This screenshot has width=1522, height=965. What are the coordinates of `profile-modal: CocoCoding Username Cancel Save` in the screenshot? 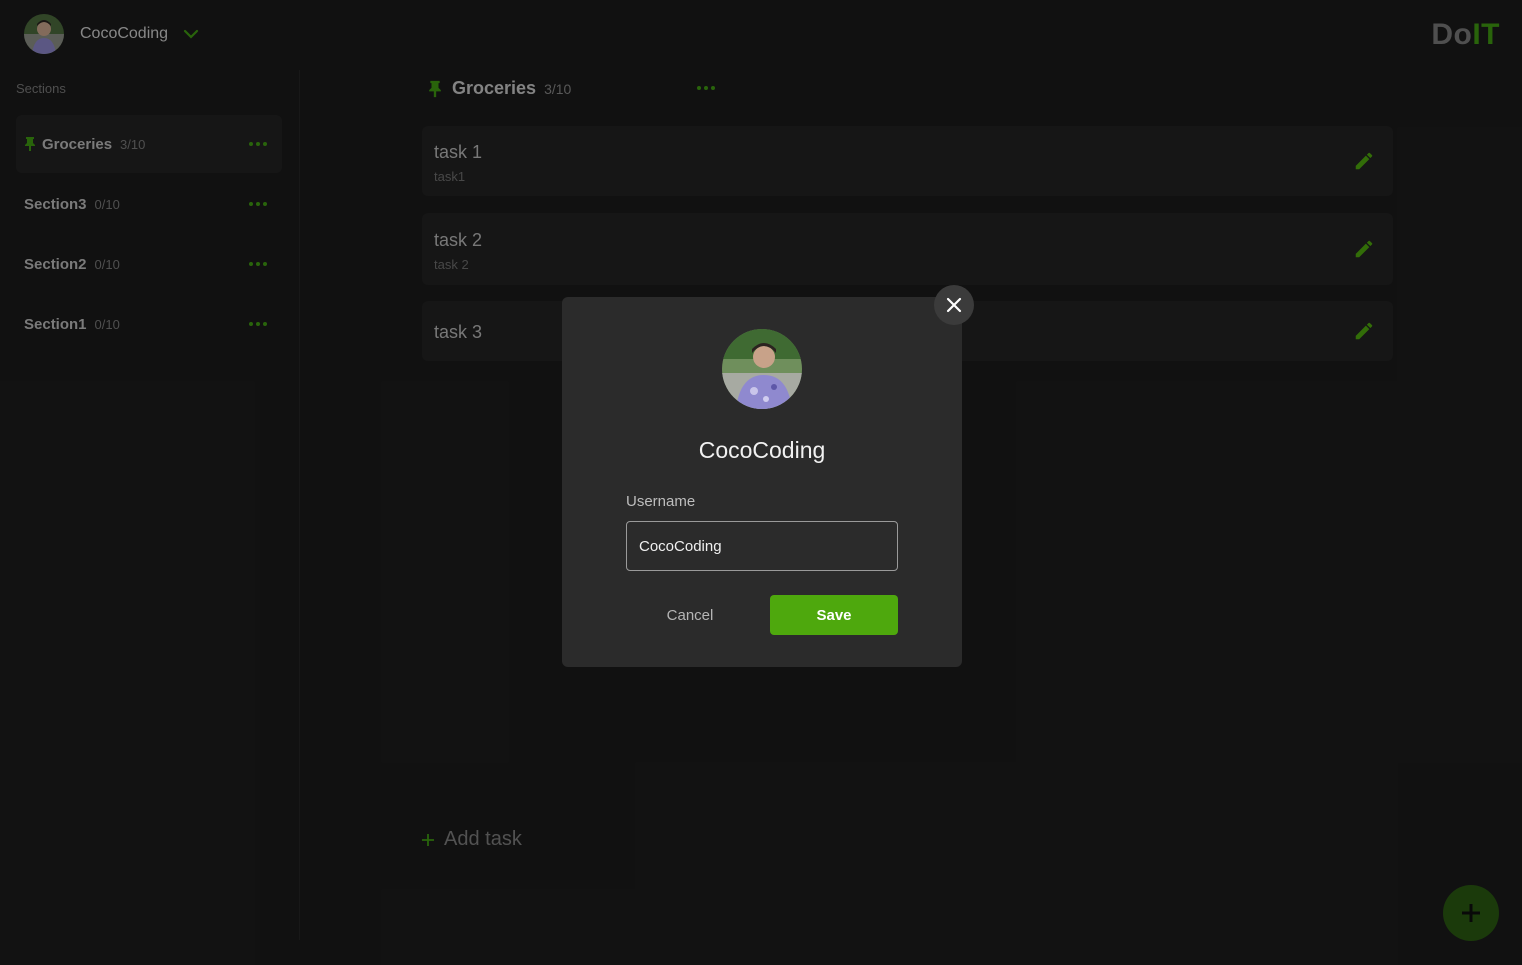 It's located at (762, 482).